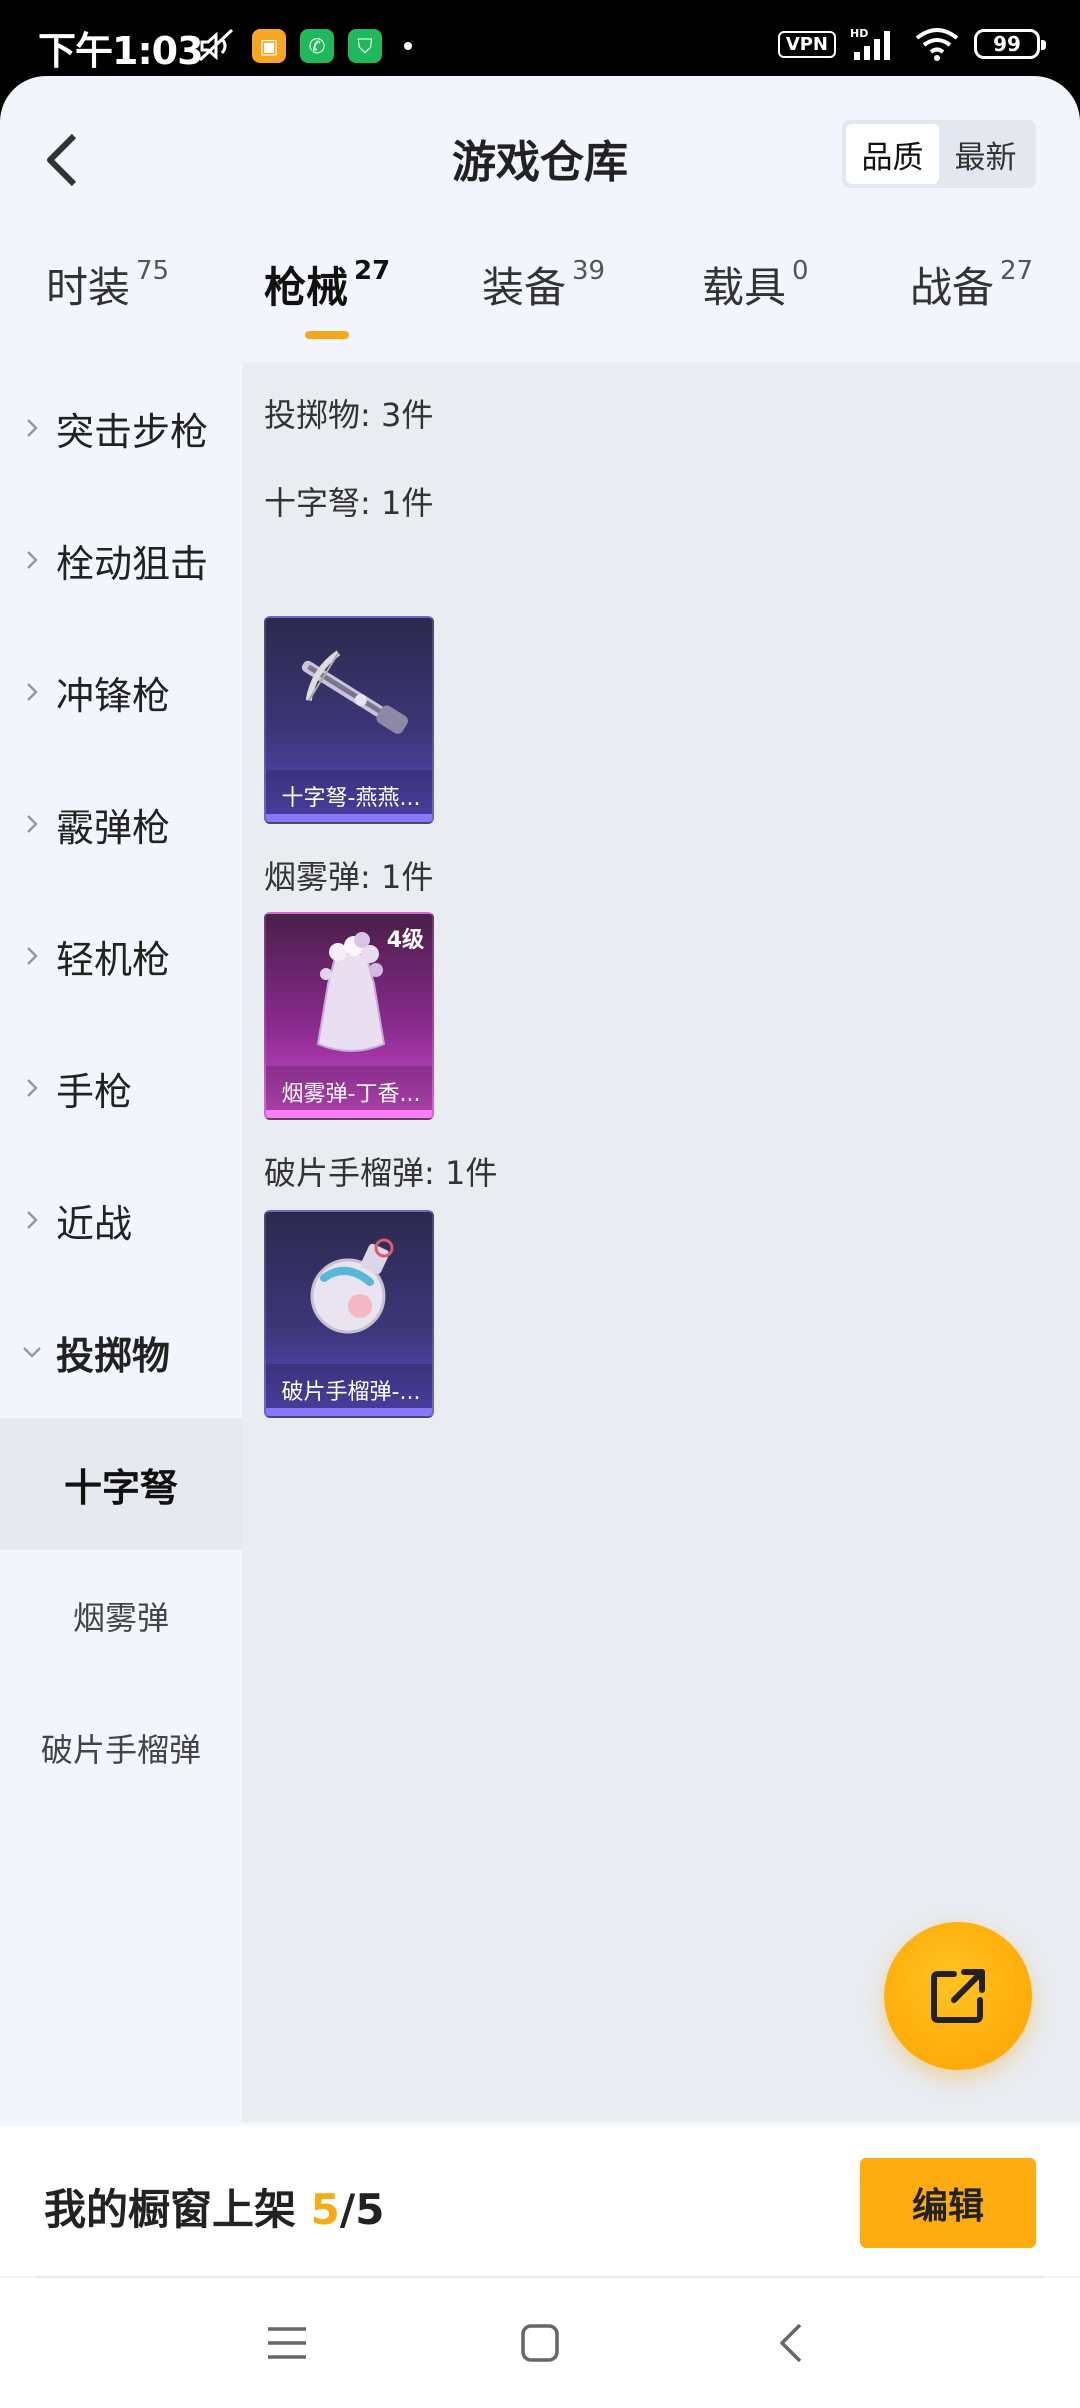 The image size is (1080, 2408). What do you see at coordinates (405, 940) in the screenshot?
I see `item-level-badge: 4级` at bounding box center [405, 940].